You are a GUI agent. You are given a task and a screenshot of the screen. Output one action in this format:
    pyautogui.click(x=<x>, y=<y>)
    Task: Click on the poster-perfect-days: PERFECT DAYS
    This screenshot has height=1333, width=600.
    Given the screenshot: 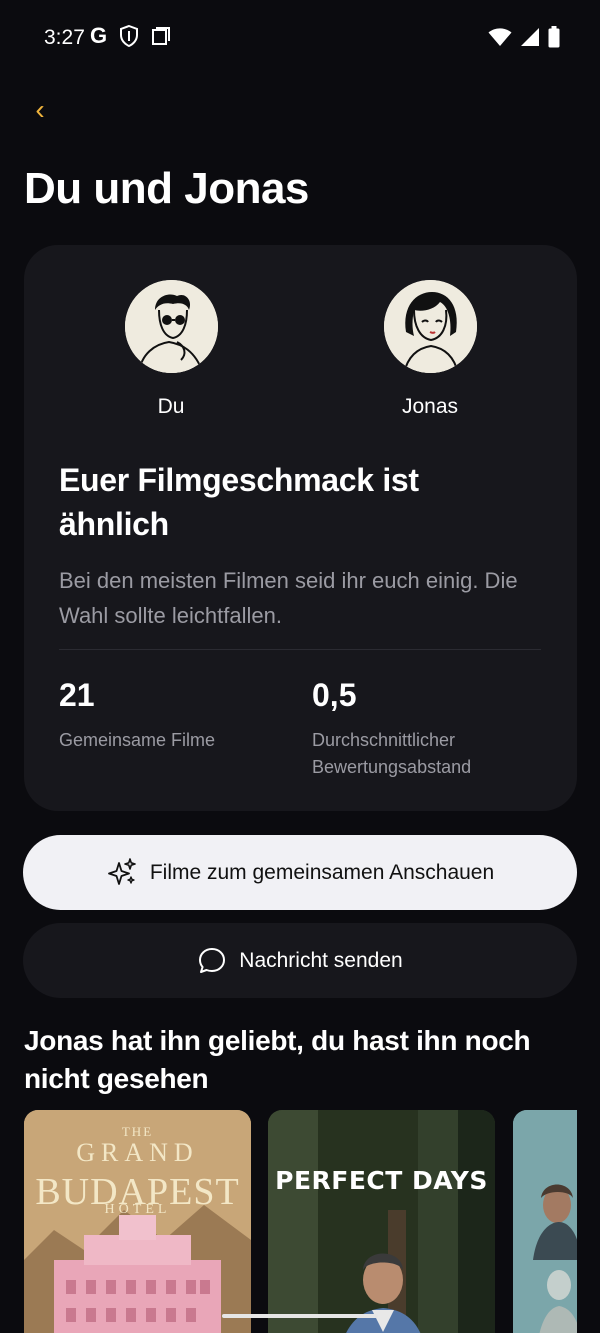 What is the action you would take?
    pyautogui.click(x=381, y=1221)
    